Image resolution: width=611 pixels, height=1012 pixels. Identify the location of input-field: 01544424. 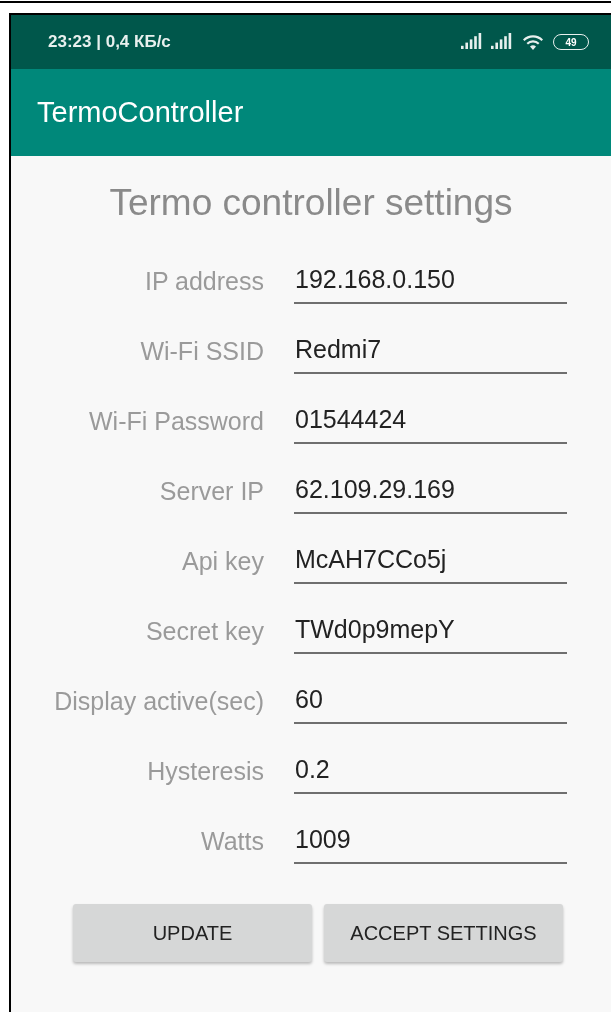
(430, 421).